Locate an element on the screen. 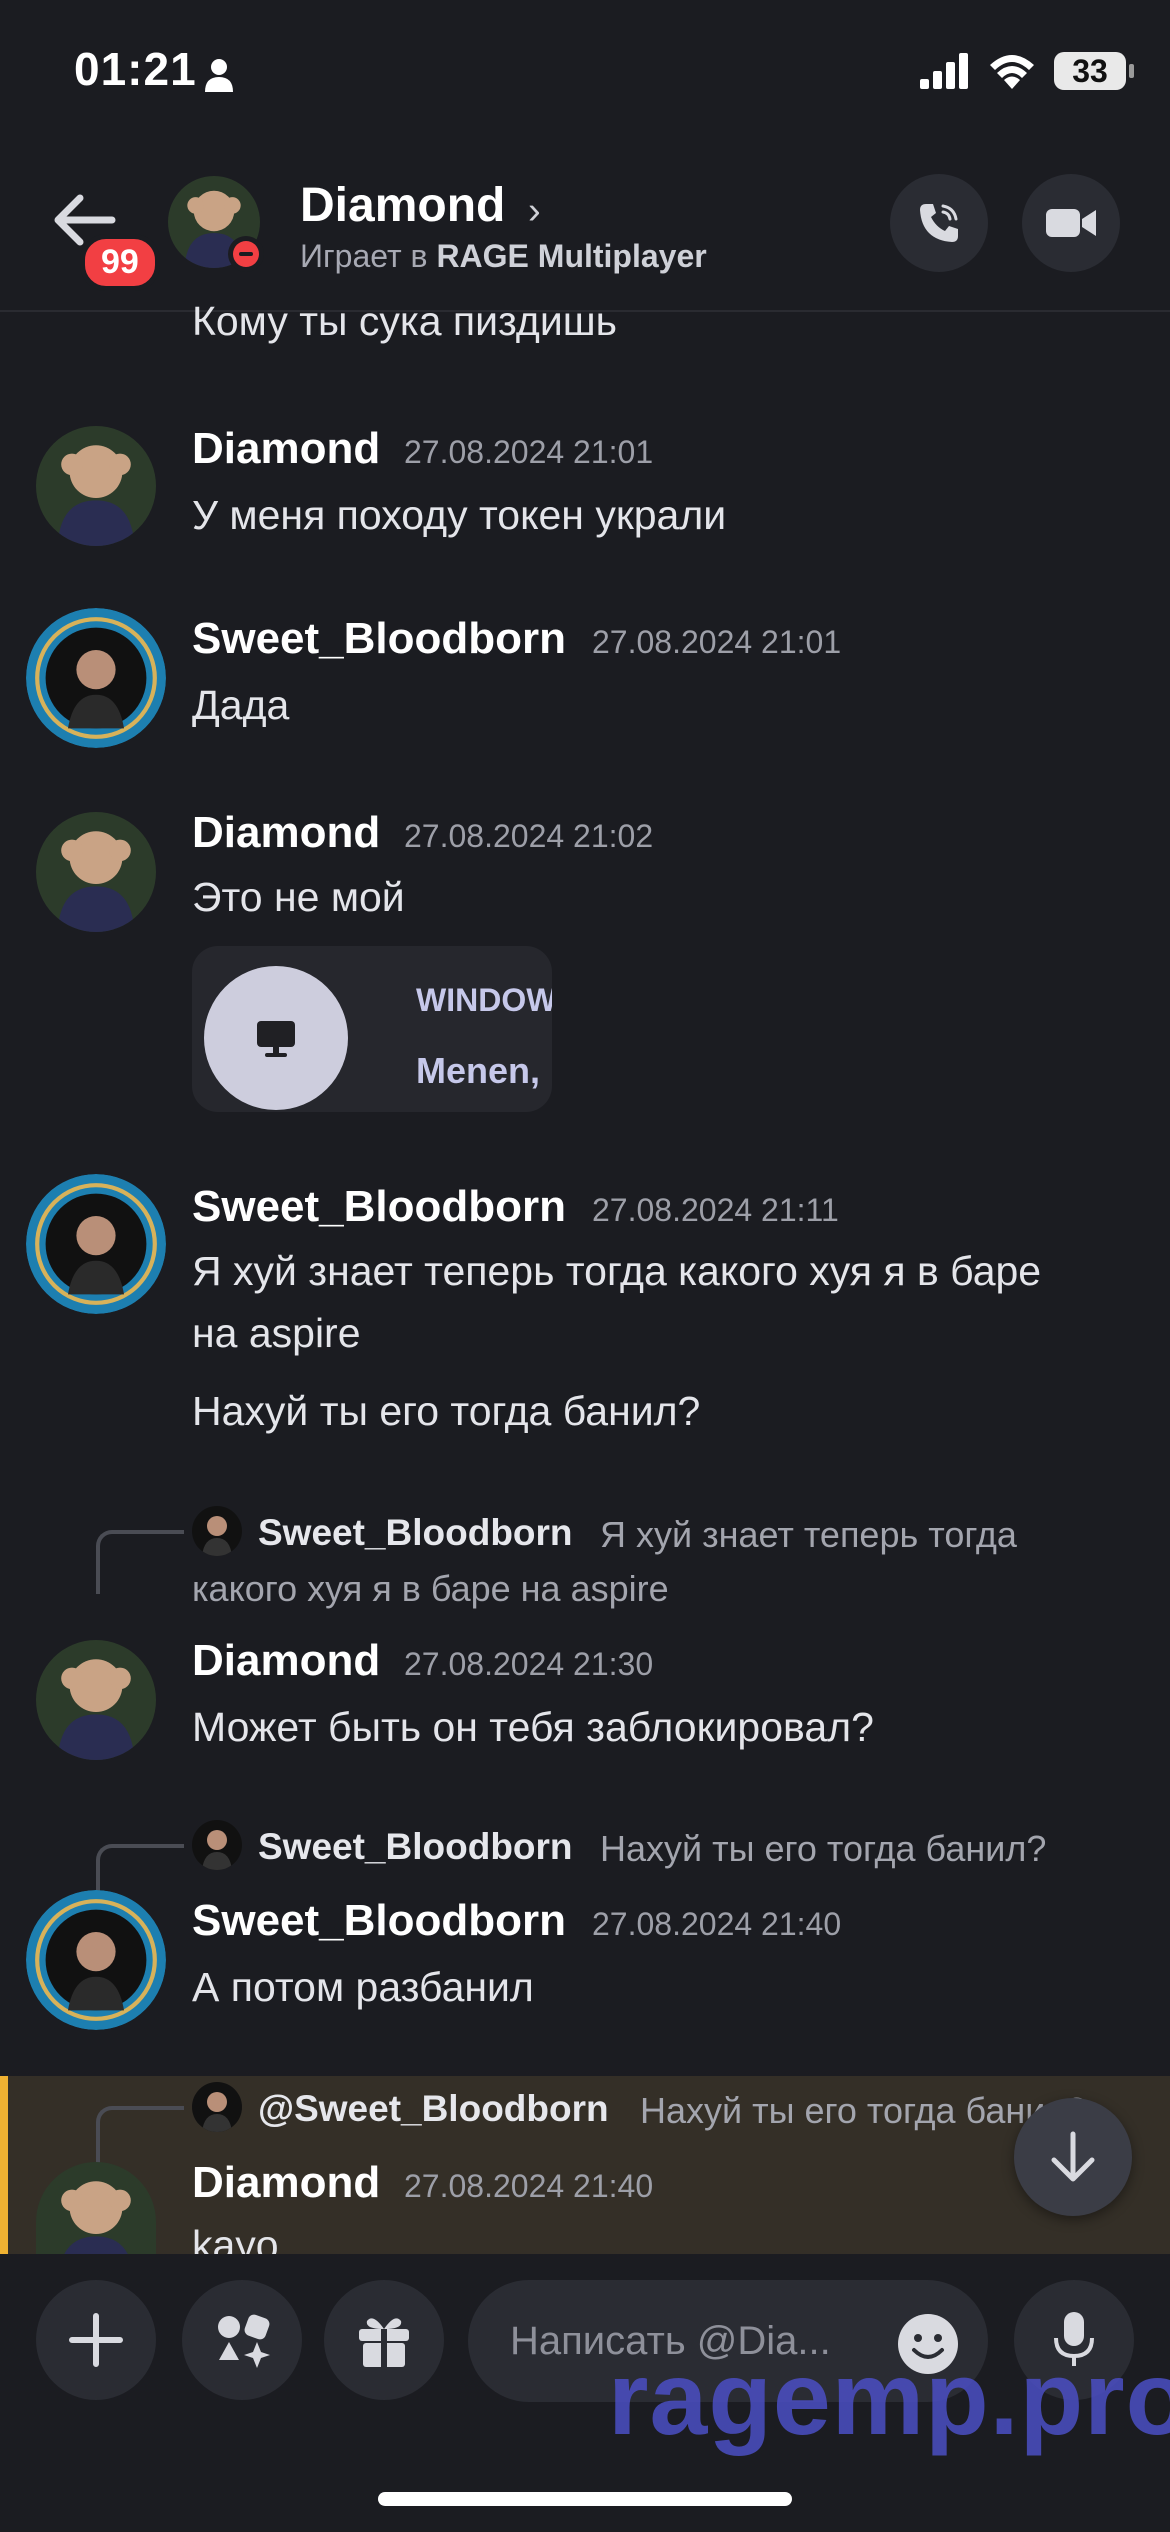 Image resolution: width=1170 pixels, height=2532 pixels. status-indicators: 33 is located at coordinates (1027, 71).